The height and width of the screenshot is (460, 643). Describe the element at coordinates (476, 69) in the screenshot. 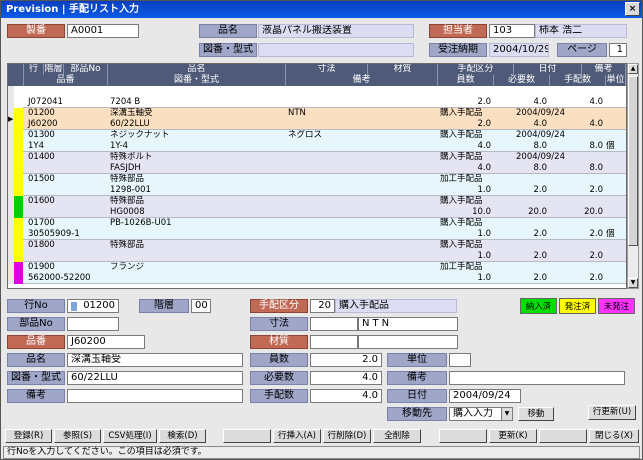

I see `col-tehai: 手配区分` at that location.